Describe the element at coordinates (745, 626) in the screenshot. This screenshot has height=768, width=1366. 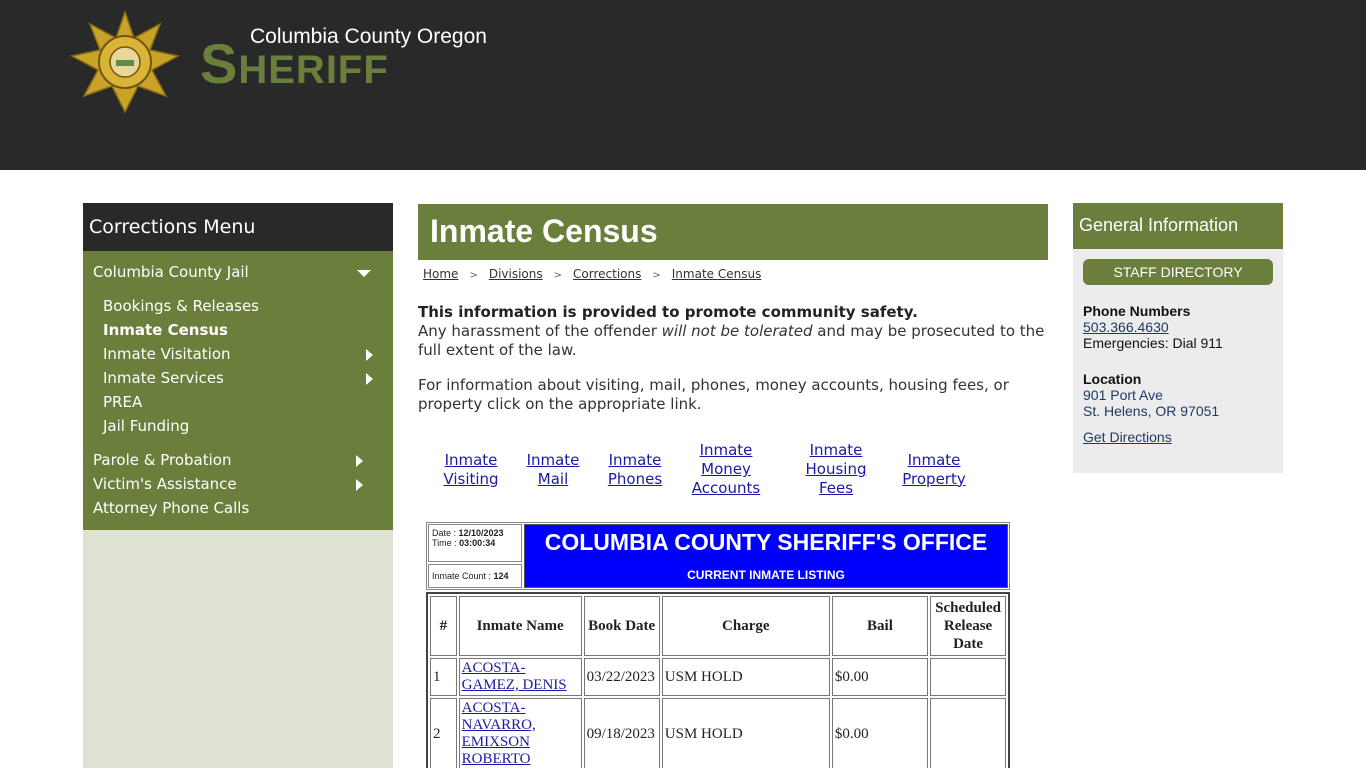
I see `col-charge: Charge` at that location.